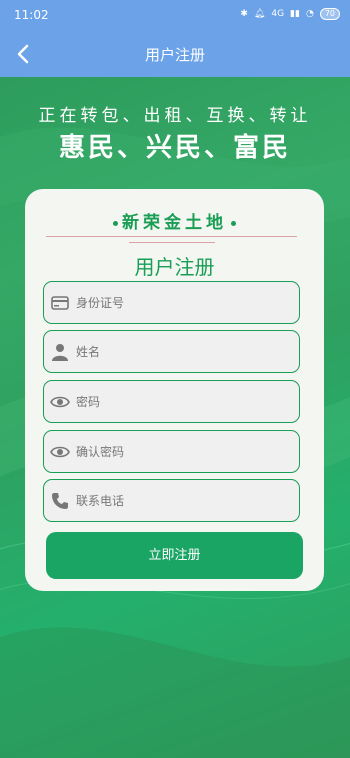 Image resolution: width=350 pixels, height=758 pixels. I want to click on confirm-password-field, so click(171, 451).